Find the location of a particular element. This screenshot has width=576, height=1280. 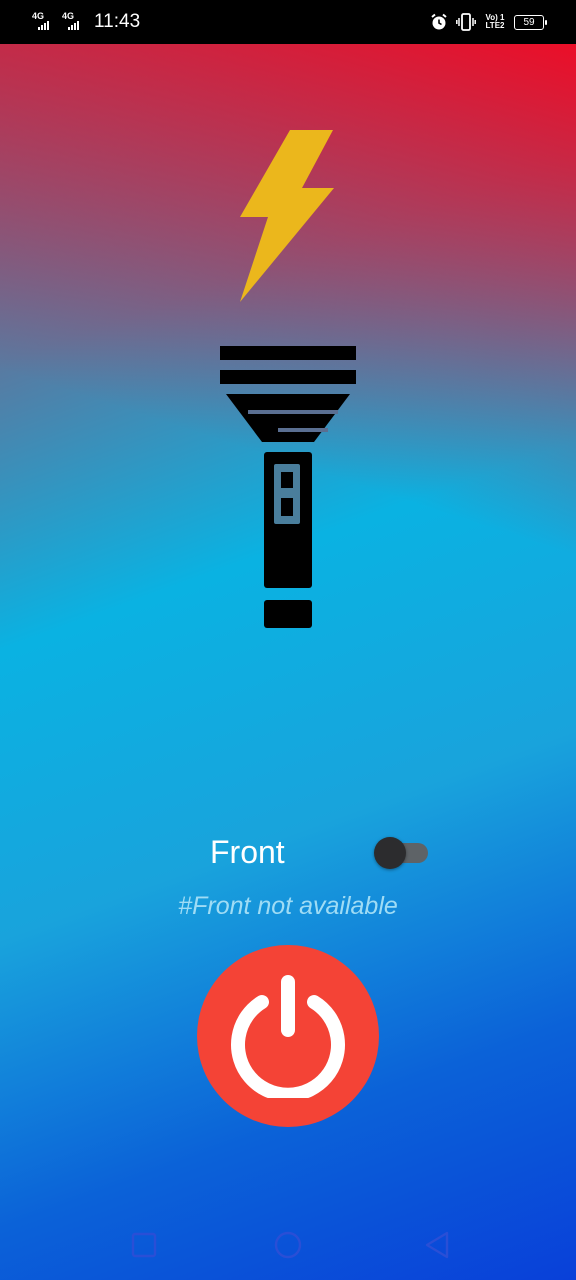

alarm-icon is located at coordinates (439, 22).